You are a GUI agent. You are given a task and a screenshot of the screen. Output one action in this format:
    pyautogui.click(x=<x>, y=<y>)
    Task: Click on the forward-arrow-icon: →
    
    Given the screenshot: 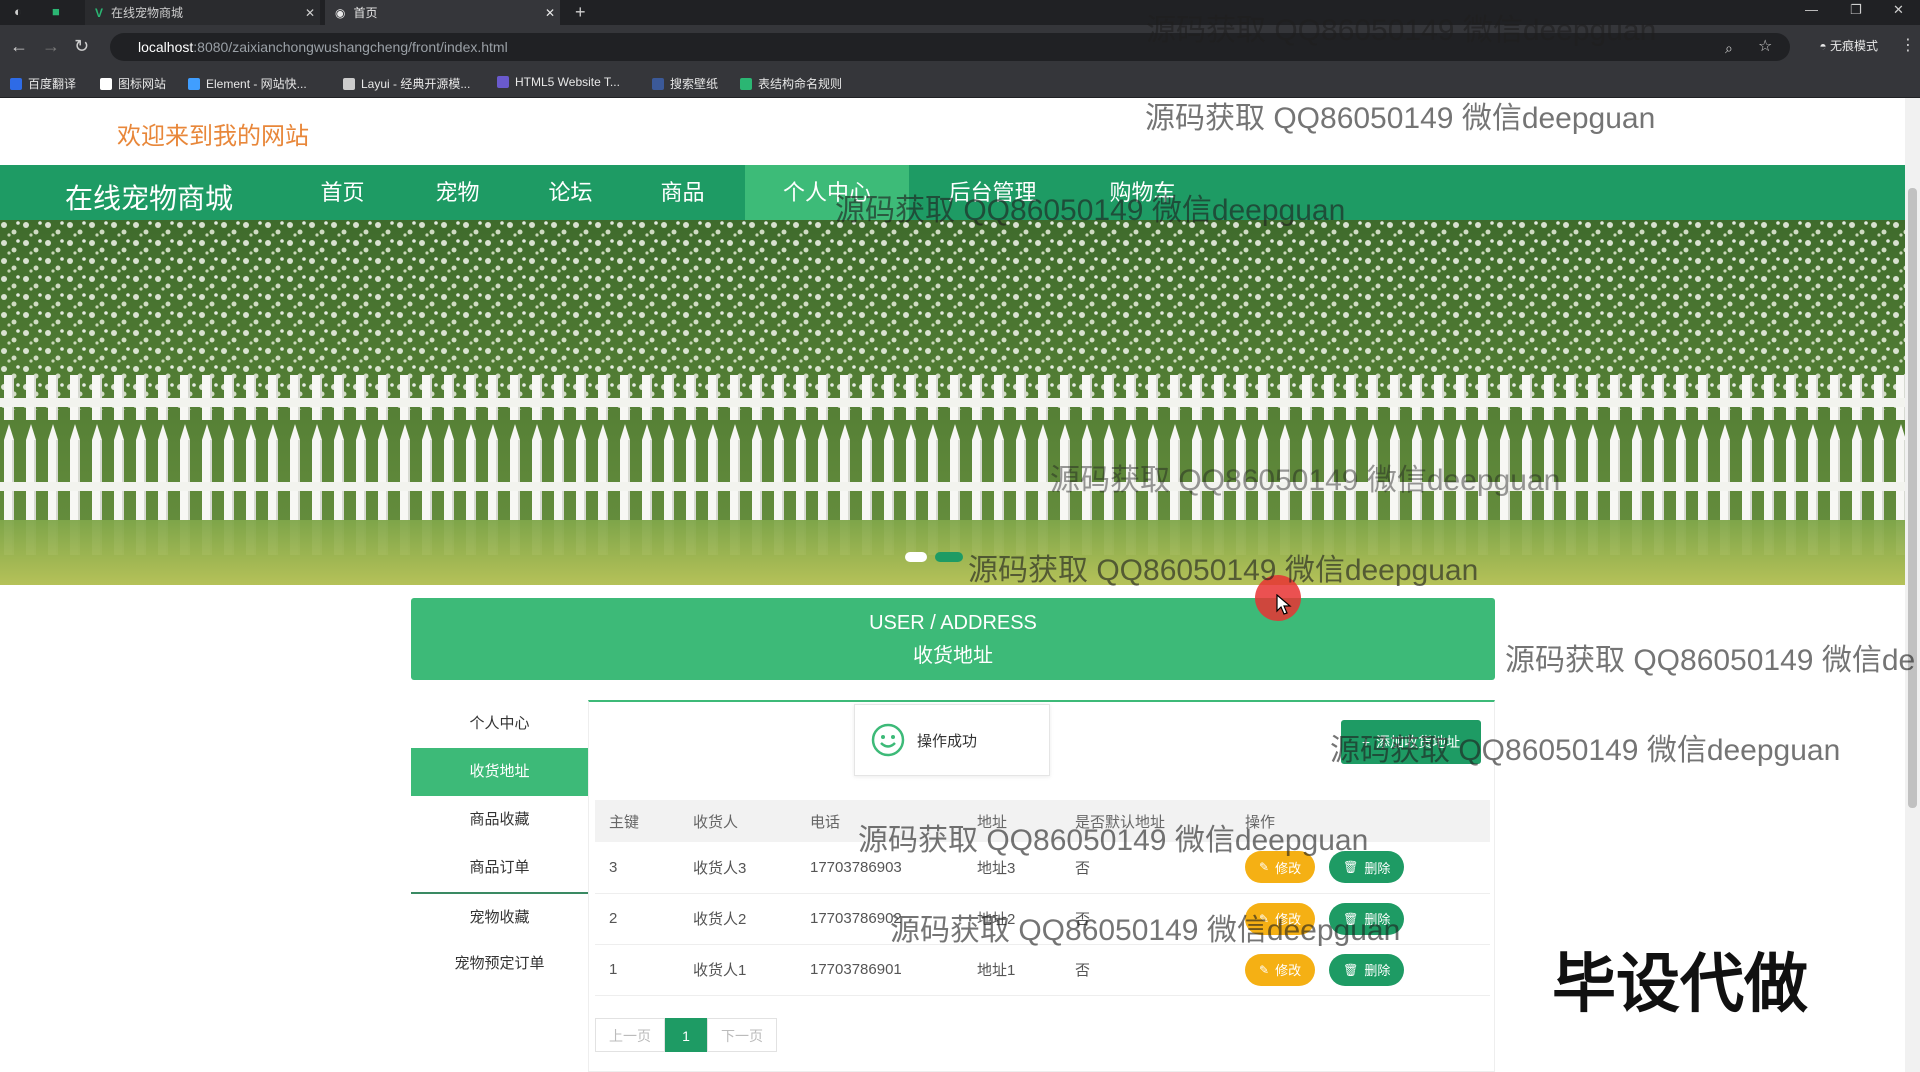 What is the action you would take?
    pyautogui.click(x=51, y=46)
    